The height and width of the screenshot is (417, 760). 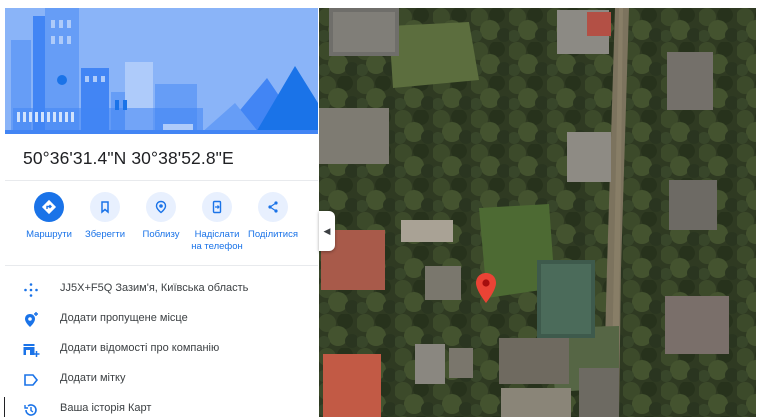 What do you see at coordinates (128, 158) in the screenshot?
I see `coordinates-title: 50°36'31.4"N 30°38'52.8"E` at bounding box center [128, 158].